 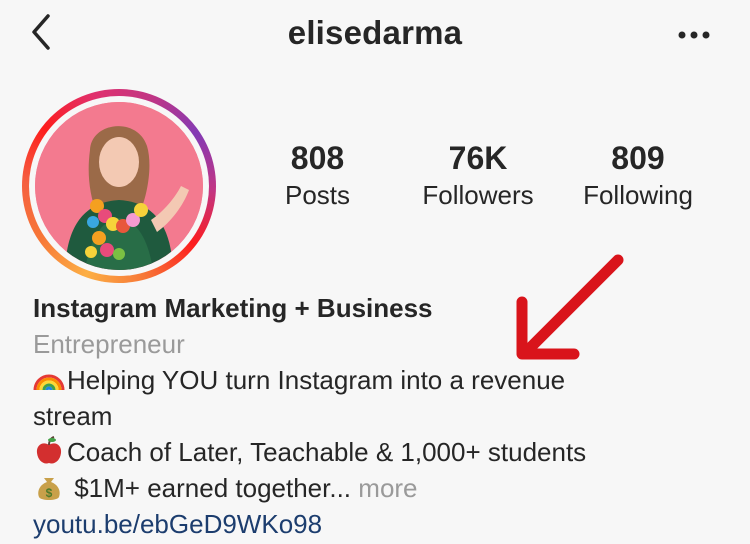 I want to click on following-count: 809, so click(x=638, y=158).